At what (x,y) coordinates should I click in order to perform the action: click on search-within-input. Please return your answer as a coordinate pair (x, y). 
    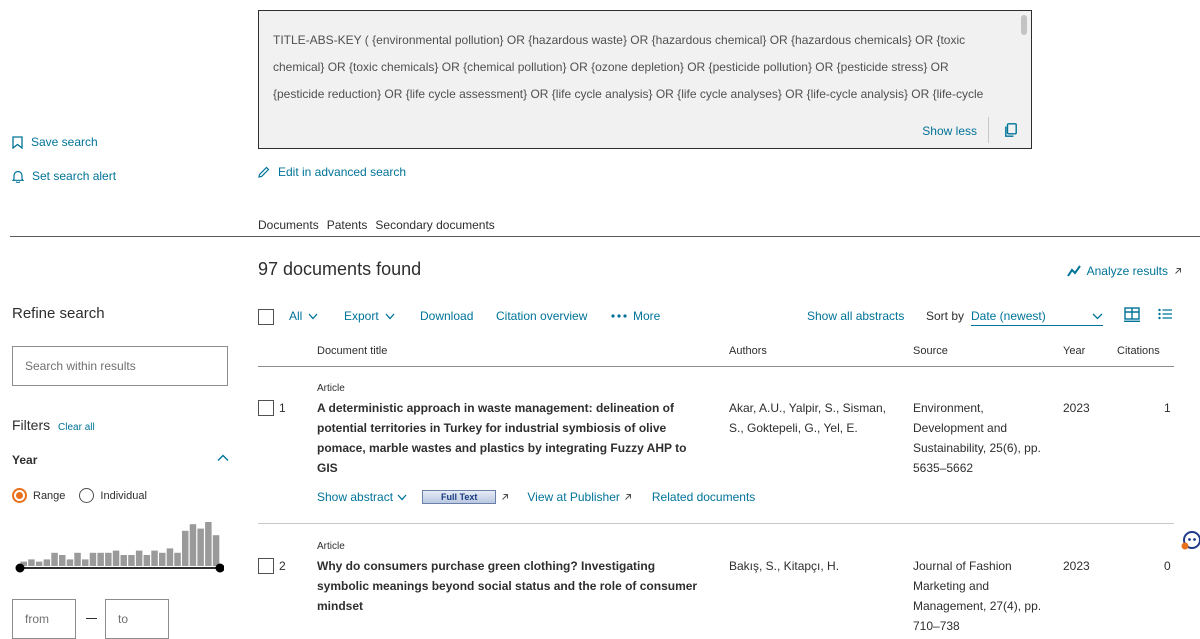
    Looking at the image, I should click on (120, 366).